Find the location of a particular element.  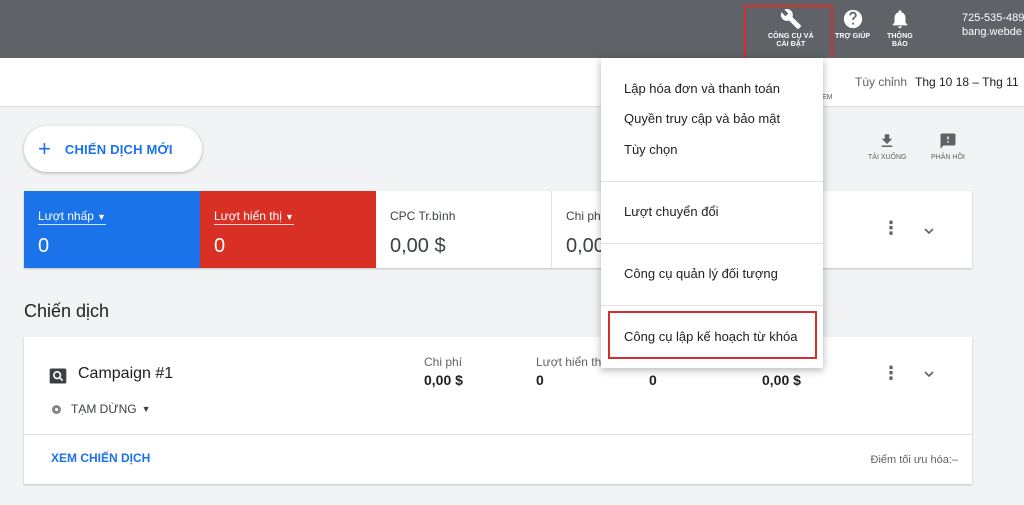

metric-clicks-label: Lượt nhấp is located at coordinates (66, 216).